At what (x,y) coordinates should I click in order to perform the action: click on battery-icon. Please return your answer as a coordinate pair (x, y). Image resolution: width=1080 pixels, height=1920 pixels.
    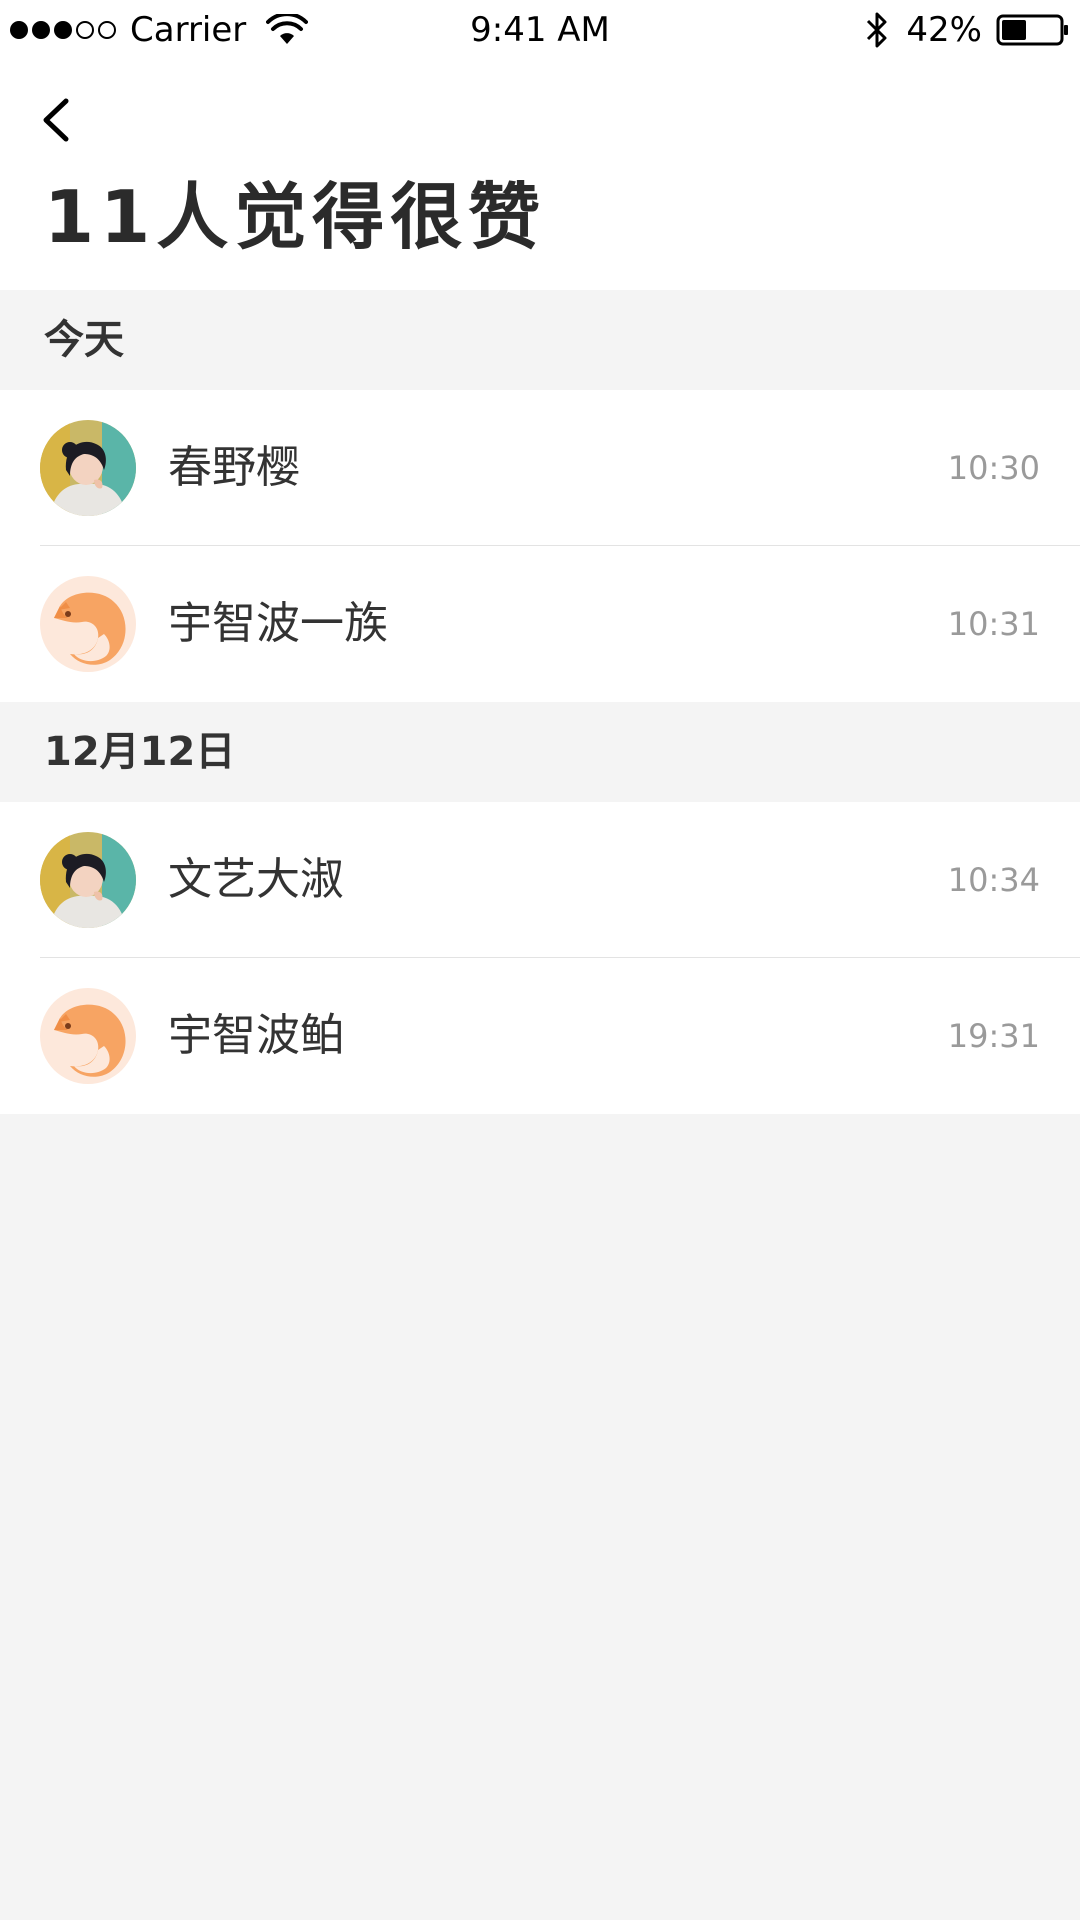
    Looking at the image, I should click on (1032, 30).